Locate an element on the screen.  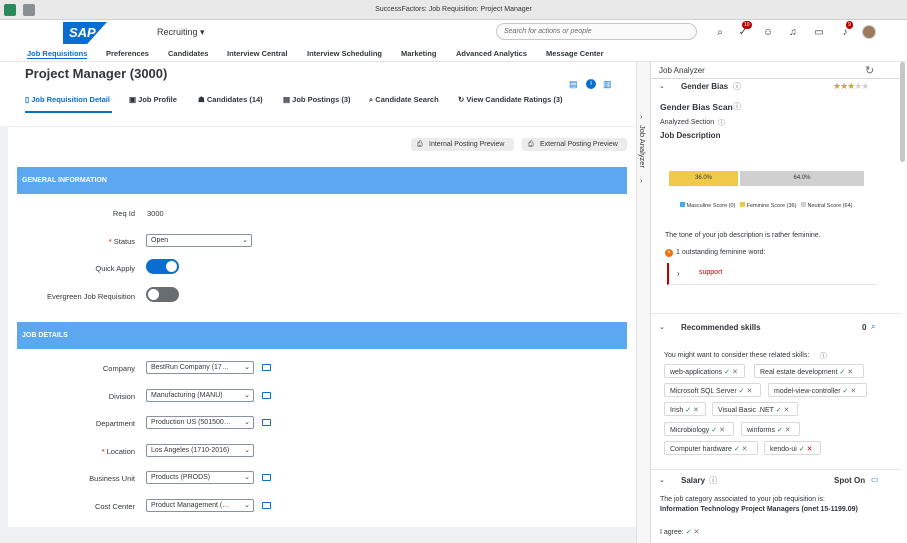
business-unit-select: Products (PRODS) ⌄ is located at coordinates (200, 477).